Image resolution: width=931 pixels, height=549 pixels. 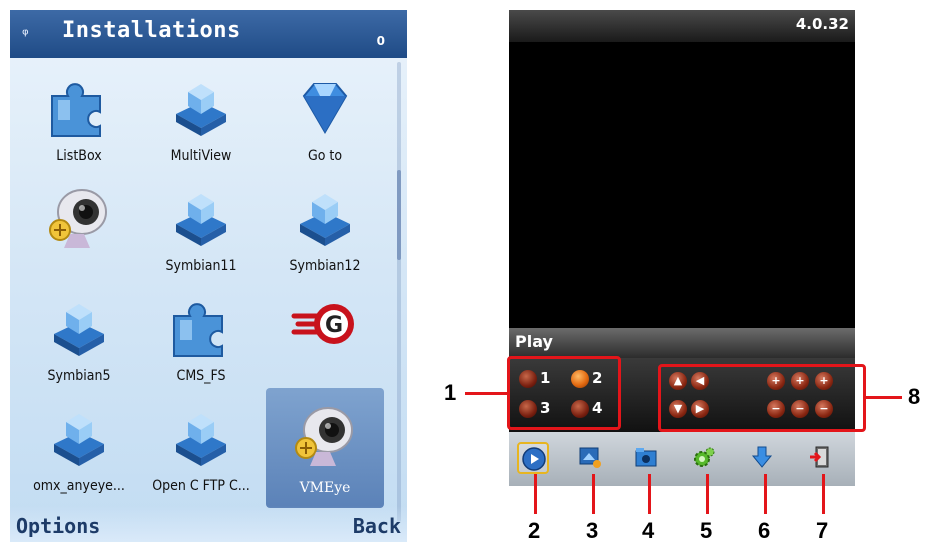 What do you see at coordinates (325, 108) in the screenshot?
I see `diamond-icon` at bounding box center [325, 108].